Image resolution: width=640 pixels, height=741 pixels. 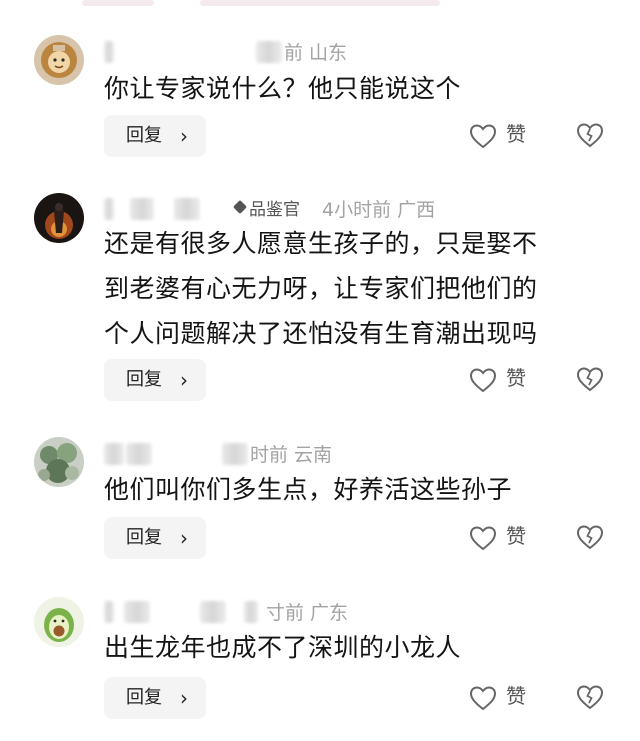 I want to click on comment-line: 还是有很多人愿意生孩子的，只是娶不, so click(x=321, y=243).